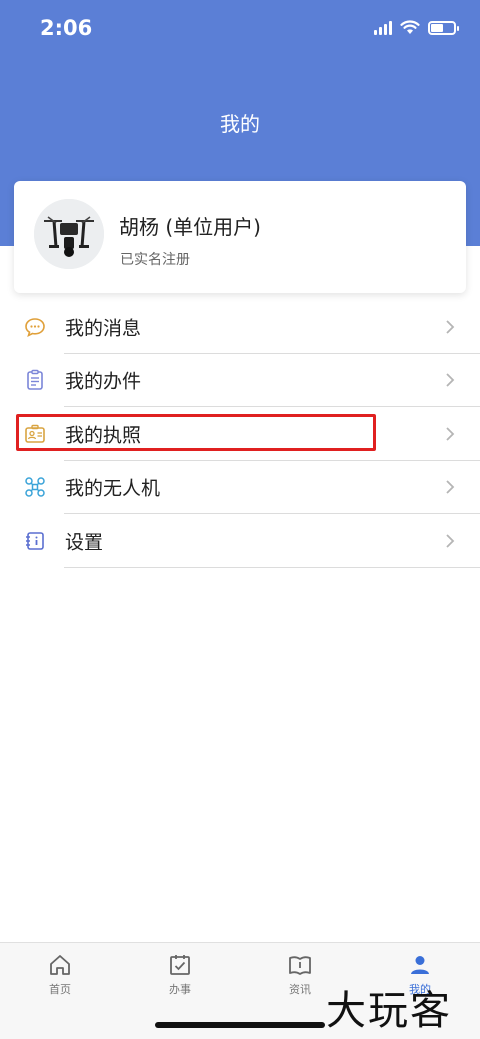  What do you see at coordinates (420, 965) in the screenshot?
I see `user-icon` at bounding box center [420, 965].